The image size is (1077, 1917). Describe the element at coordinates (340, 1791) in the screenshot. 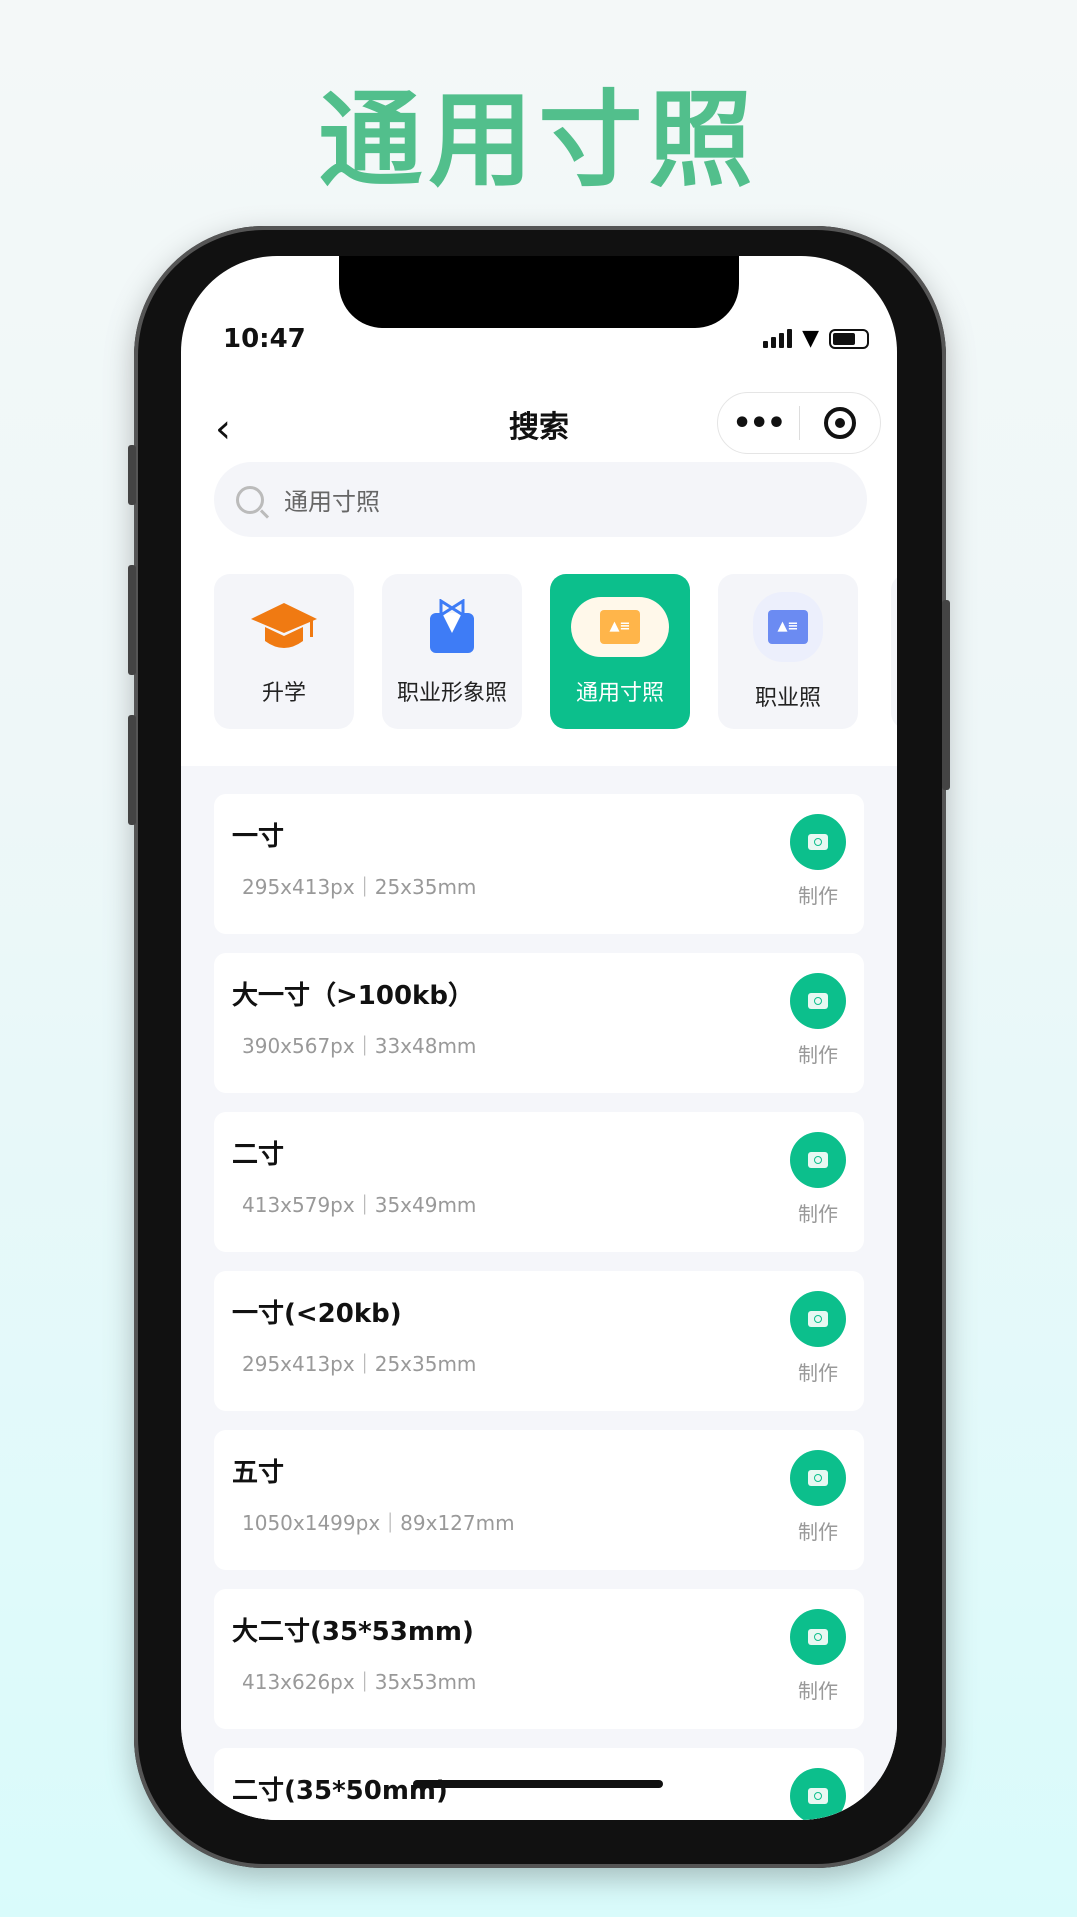

I see `item-title: 二寸(35*50mm)` at that location.